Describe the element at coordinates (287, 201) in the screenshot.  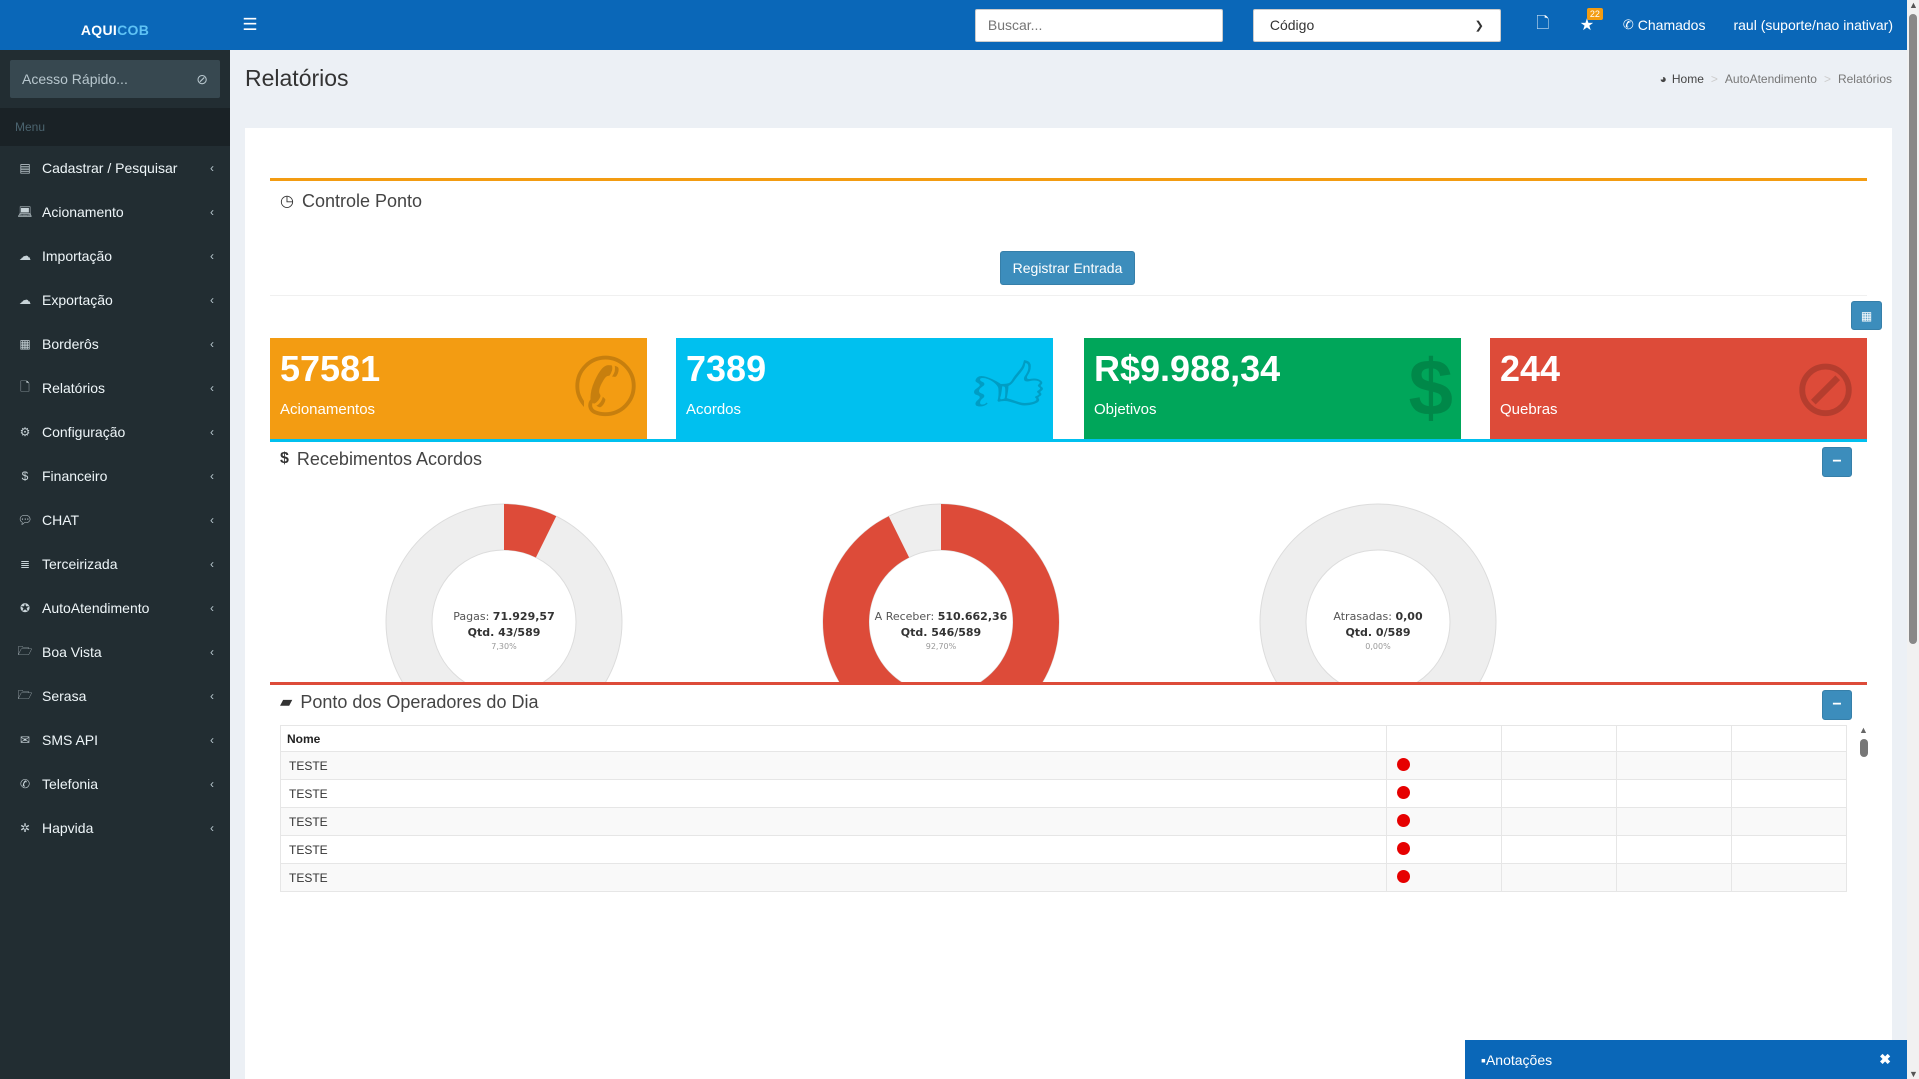
I see `clock-icon: ◷` at that location.